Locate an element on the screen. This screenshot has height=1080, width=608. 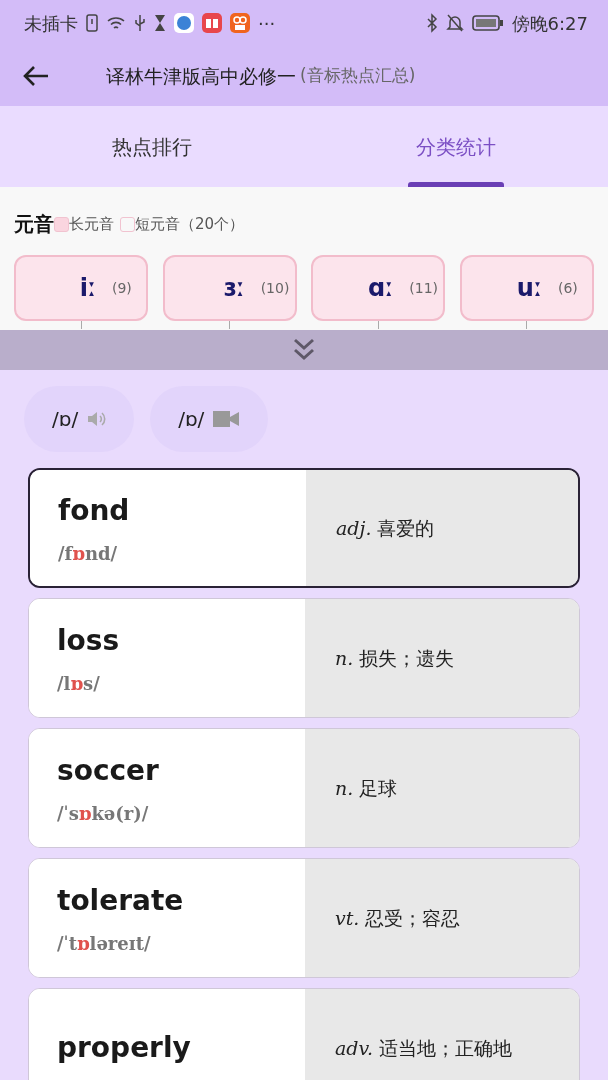
phoneme-symbol: uː is located at coordinates (528, 288).